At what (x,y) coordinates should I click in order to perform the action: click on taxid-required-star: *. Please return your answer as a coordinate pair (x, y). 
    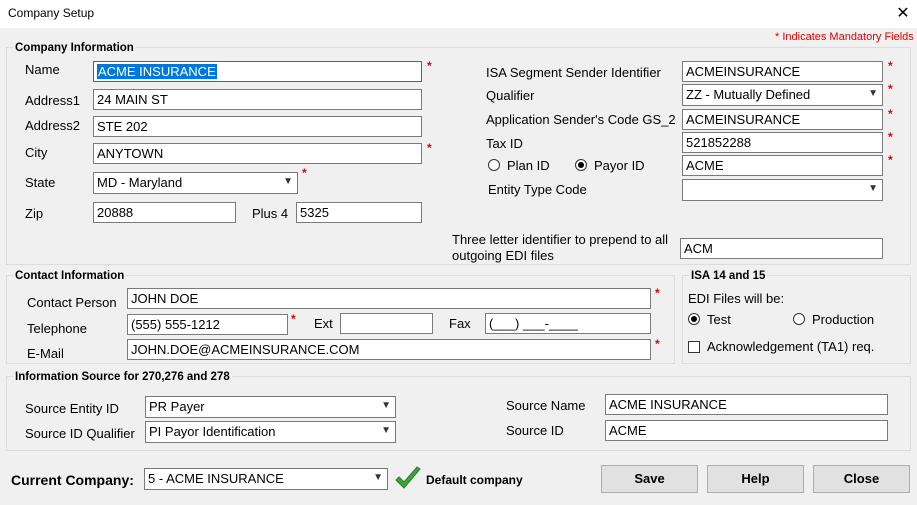
    Looking at the image, I should click on (890, 137).